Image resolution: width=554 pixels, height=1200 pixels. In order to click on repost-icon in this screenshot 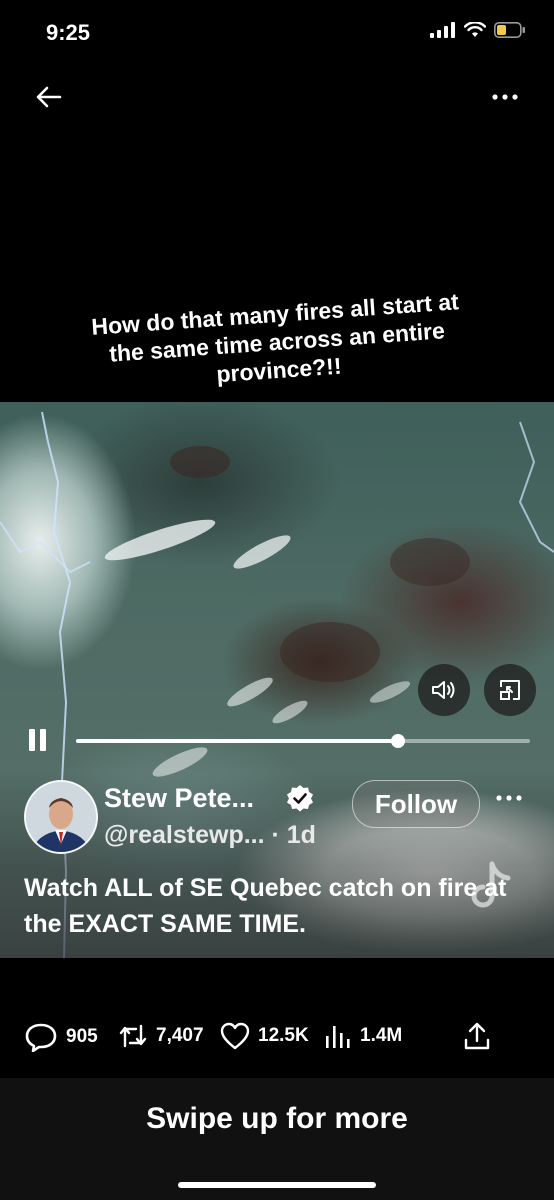, I will do `click(133, 1036)`.